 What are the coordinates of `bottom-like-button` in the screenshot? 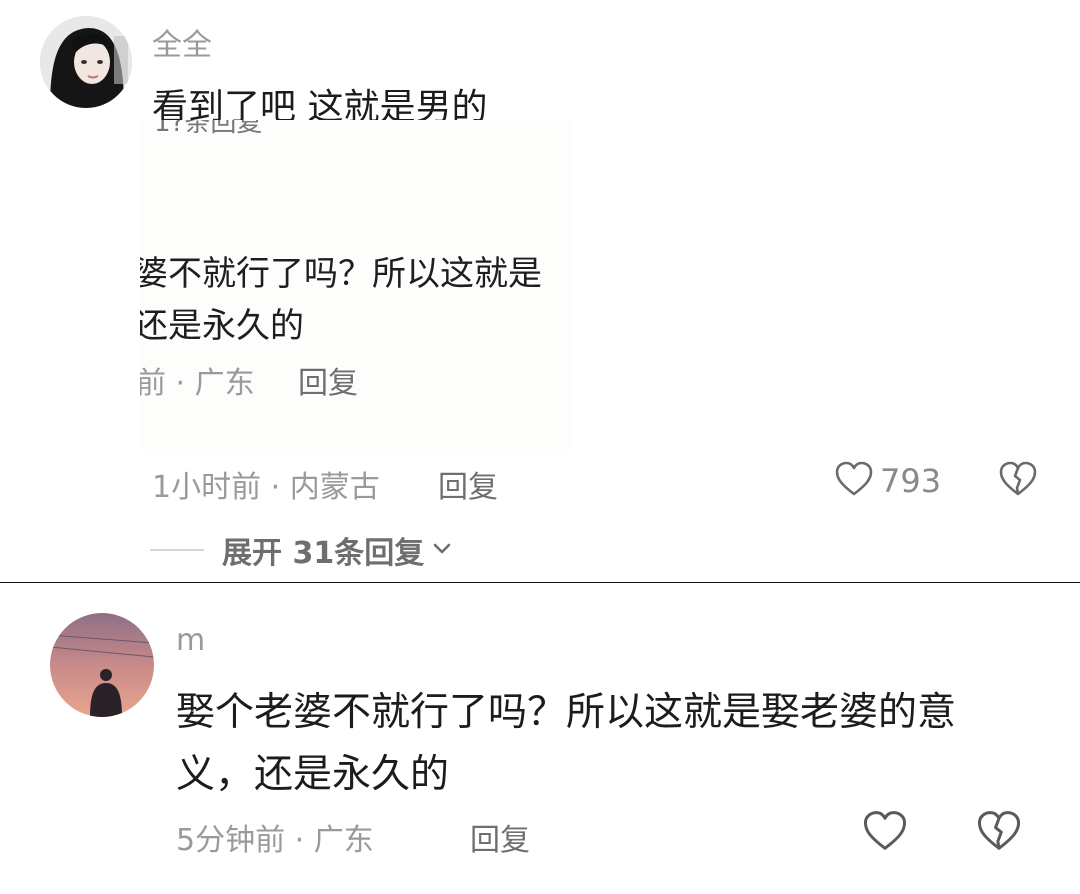 It's located at (885, 833).